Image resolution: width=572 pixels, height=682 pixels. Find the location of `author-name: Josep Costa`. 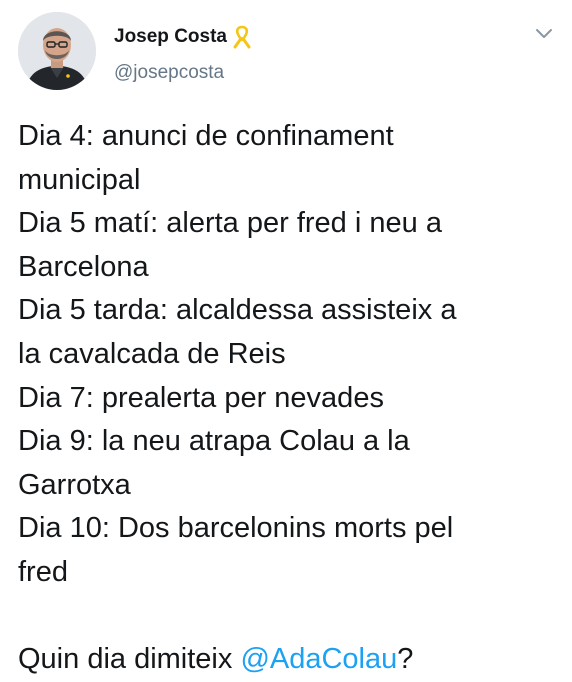

author-name: Josep Costa is located at coordinates (170, 37).